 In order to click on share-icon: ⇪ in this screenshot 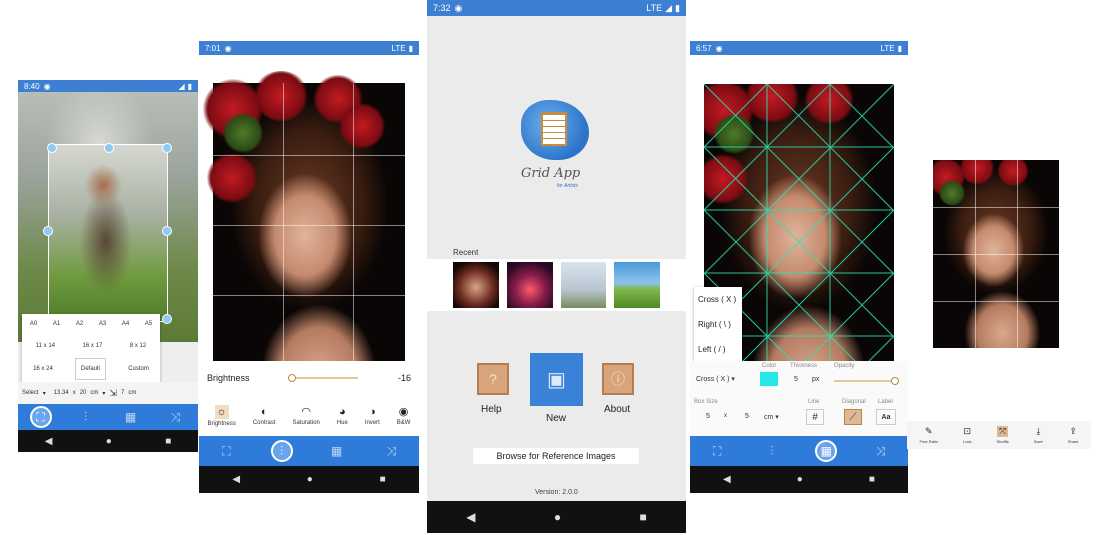, I will do `click(1073, 431)`.